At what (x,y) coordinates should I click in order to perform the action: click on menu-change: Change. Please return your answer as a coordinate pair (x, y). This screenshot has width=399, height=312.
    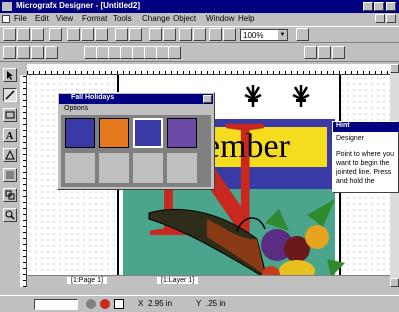
    Looking at the image, I should click on (156, 18).